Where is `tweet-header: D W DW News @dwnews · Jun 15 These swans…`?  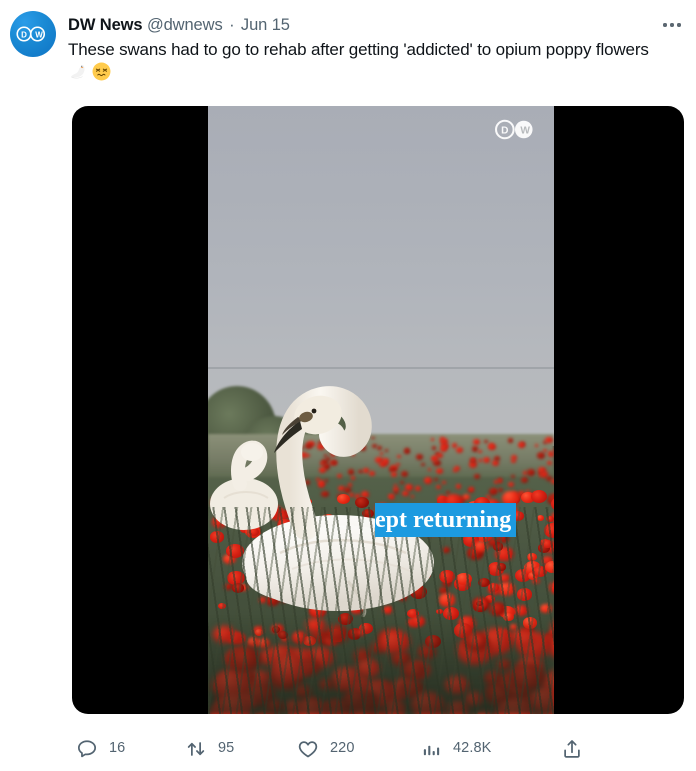
tweet-header: D W DW News @dwnews · Jun 15 These swans… is located at coordinates (348, 48).